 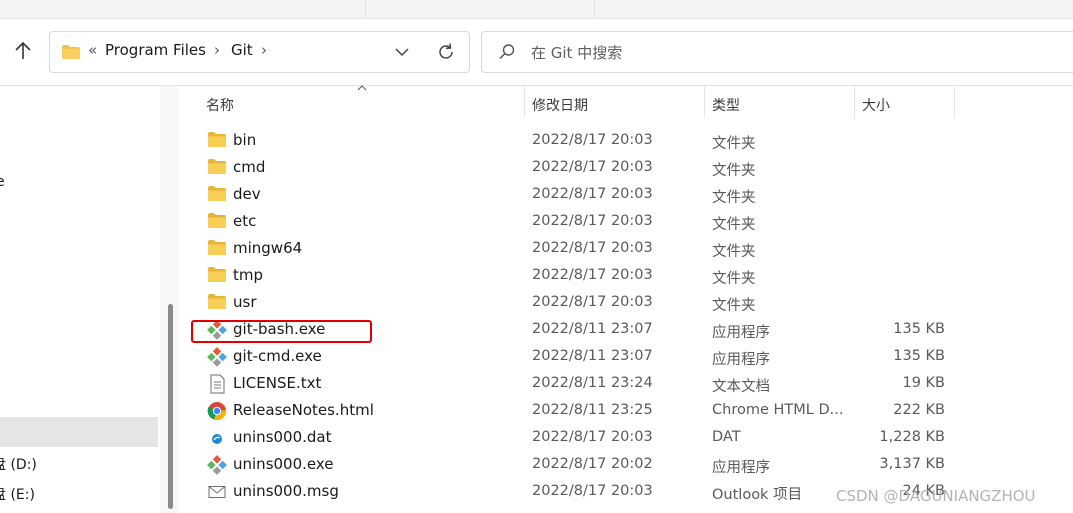 What do you see at coordinates (446, 52) in the screenshot?
I see `refresh-icon` at bounding box center [446, 52].